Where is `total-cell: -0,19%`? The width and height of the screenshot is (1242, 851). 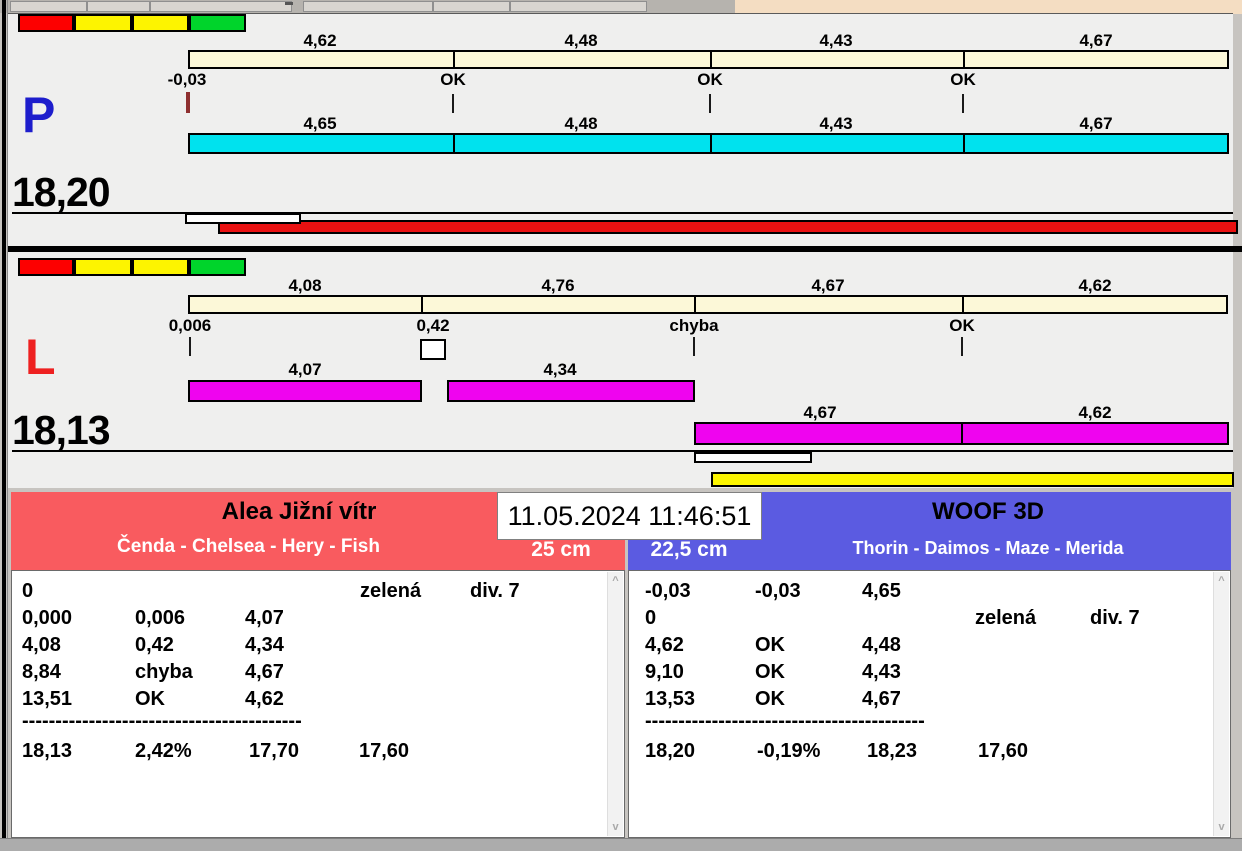 total-cell: -0,19% is located at coordinates (789, 751).